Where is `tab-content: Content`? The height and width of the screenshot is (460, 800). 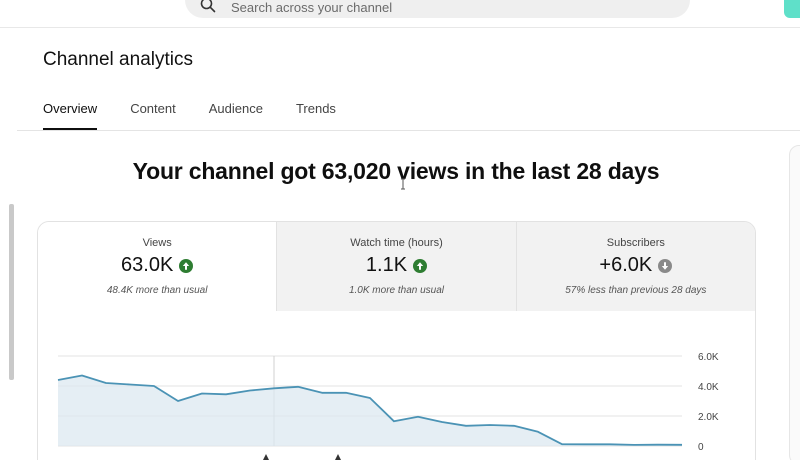
tab-content: Content is located at coordinates (153, 115).